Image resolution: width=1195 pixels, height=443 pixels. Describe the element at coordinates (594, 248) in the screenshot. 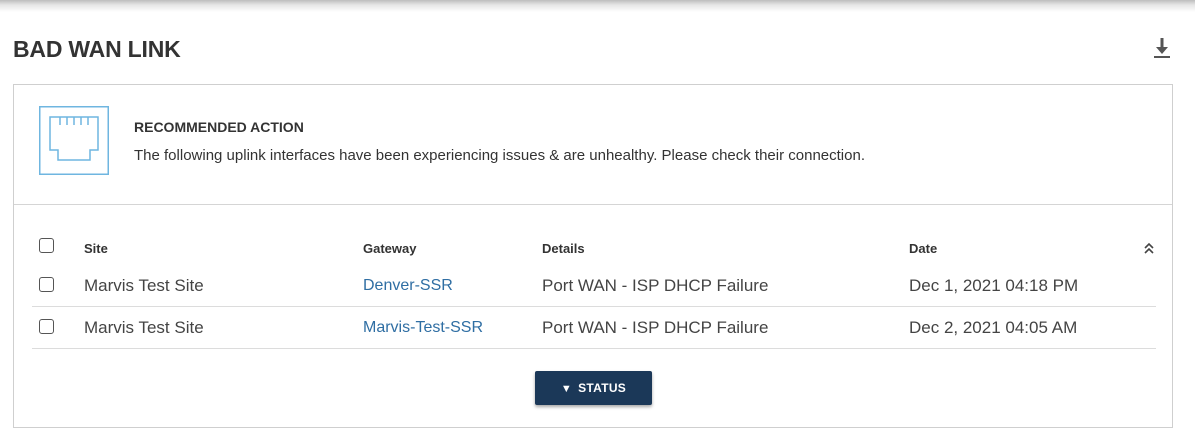

I see `table-header: Site Gateway Details Date` at that location.